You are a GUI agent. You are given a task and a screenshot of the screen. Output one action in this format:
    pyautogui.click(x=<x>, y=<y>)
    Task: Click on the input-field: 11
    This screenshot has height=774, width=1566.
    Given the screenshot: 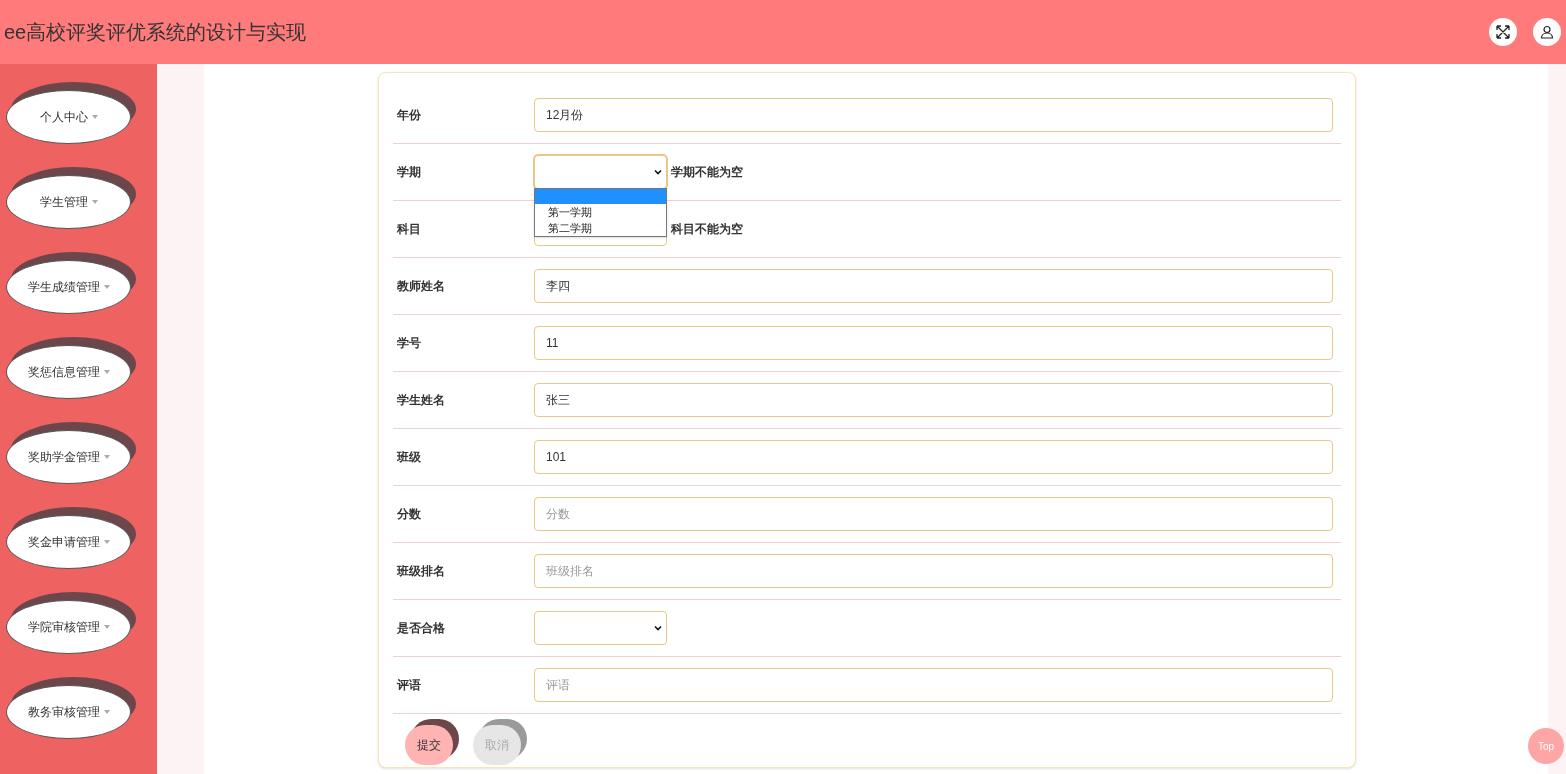 What is the action you would take?
    pyautogui.click(x=933, y=343)
    